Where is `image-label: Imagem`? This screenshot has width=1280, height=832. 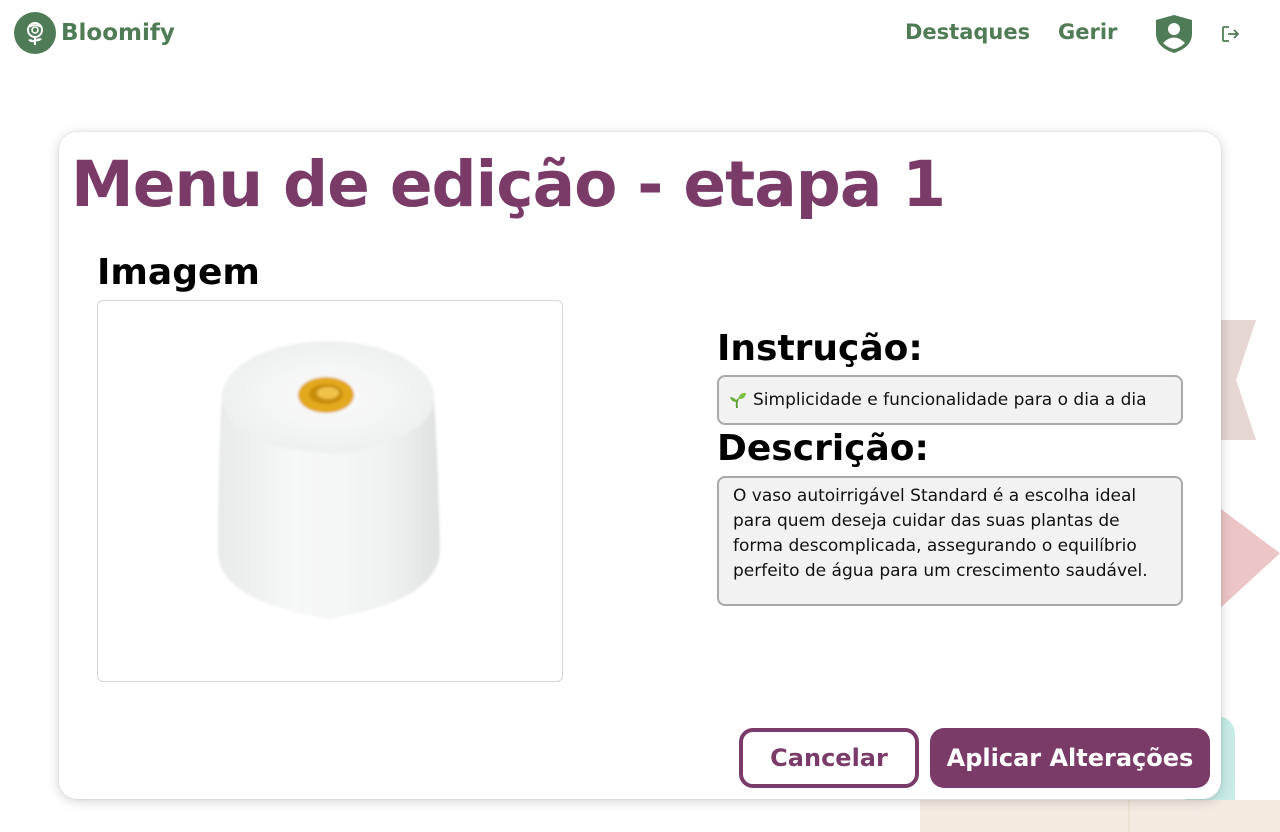
image-label: Imagem is located at coordinates (178, 272).